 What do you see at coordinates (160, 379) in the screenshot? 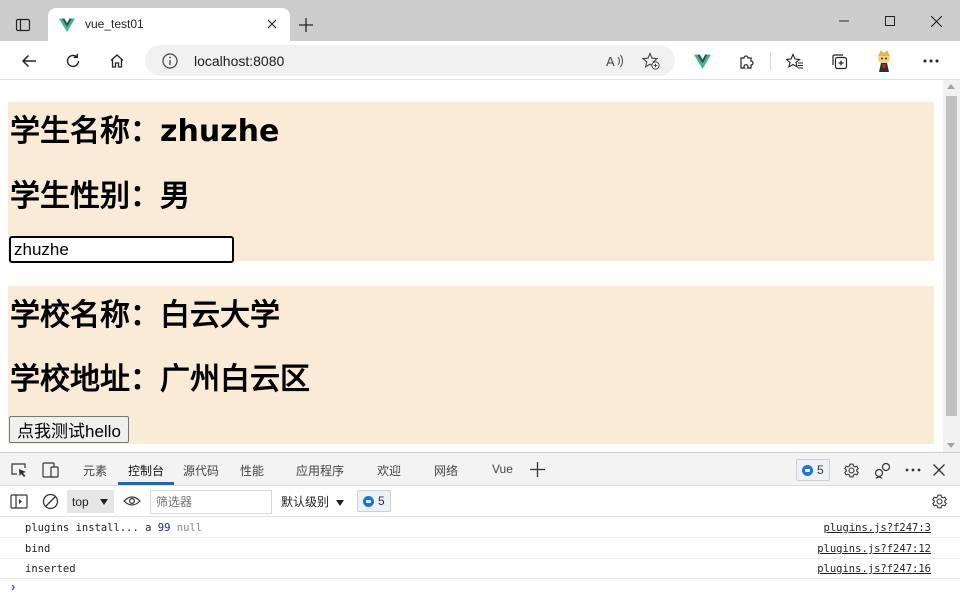
I see `school-address-heading: 学校地址：广州白云区` at bounding box center [160, 379].